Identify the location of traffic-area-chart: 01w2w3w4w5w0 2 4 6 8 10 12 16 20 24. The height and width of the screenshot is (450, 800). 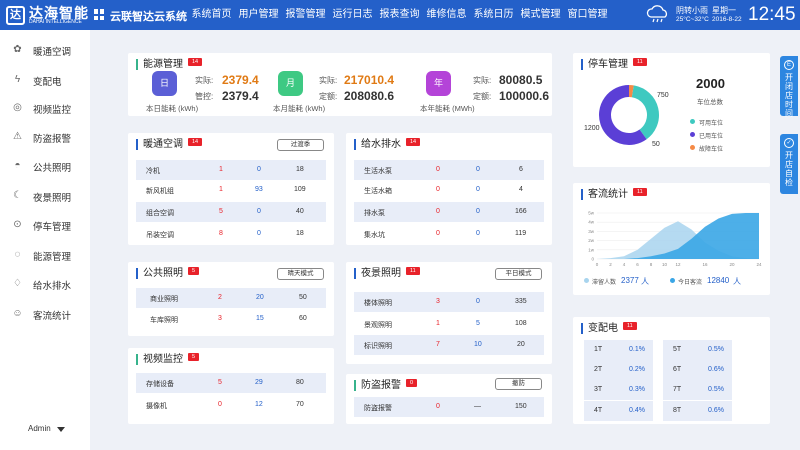
(675, 239).